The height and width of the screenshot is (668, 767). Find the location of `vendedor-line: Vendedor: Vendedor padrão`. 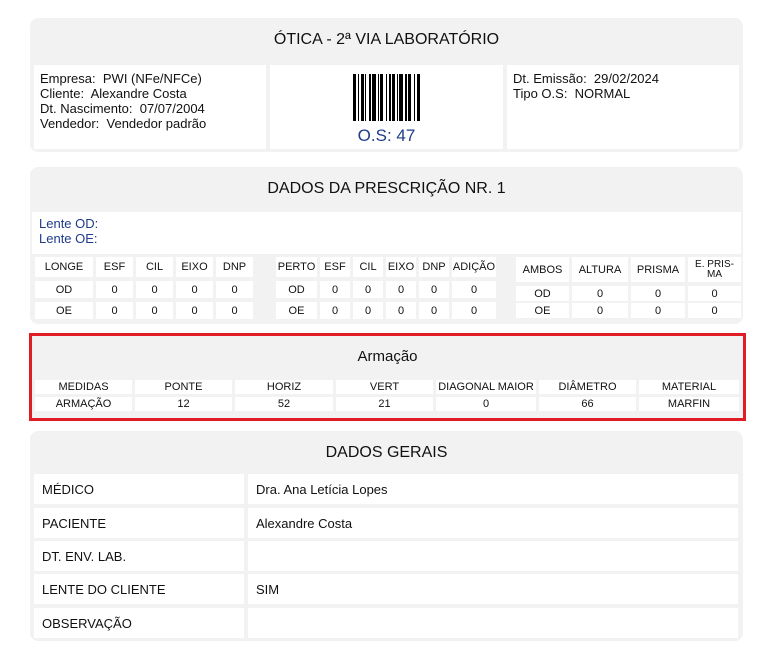

vendedor-line: Vendedor: Vendedor padrão is located at coordinates (123, 123).